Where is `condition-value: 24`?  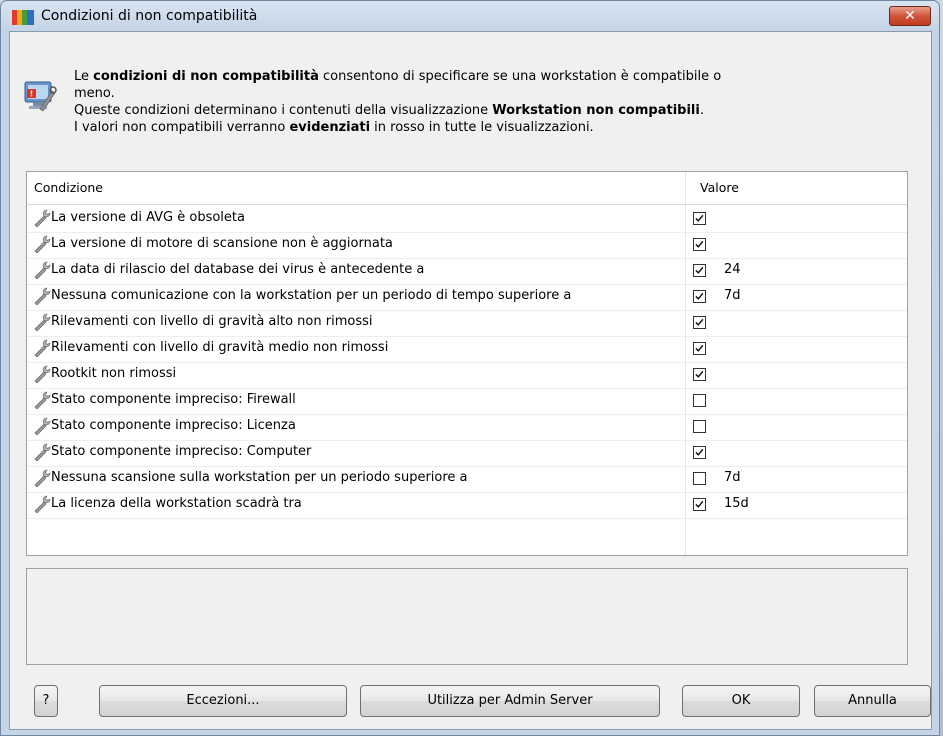 condition-value: 24 is located at coordinates (732, 269).